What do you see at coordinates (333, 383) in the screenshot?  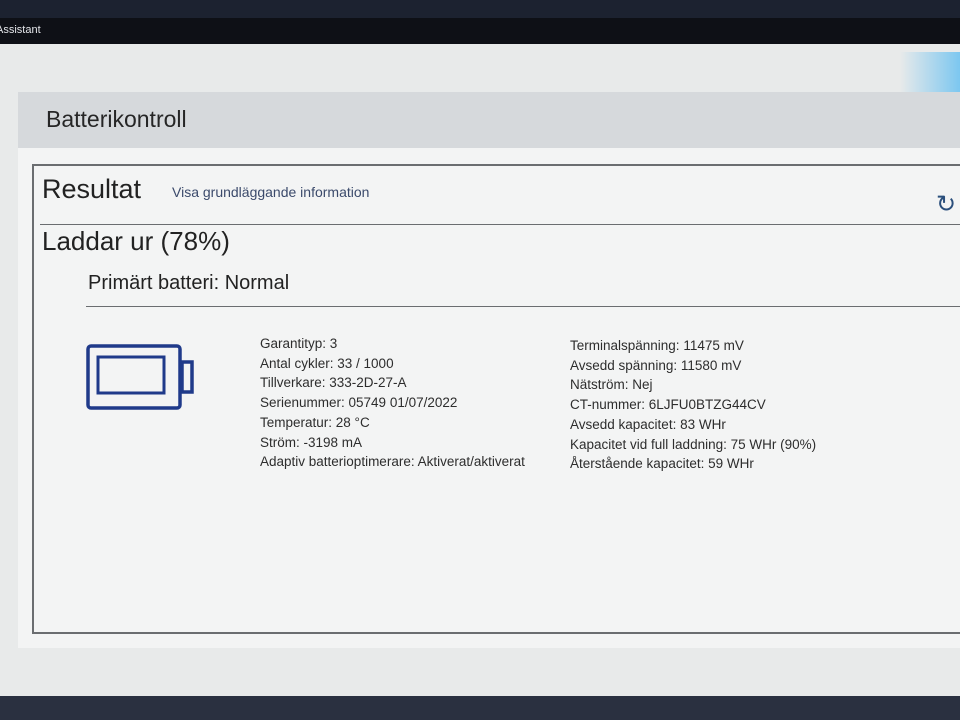 I see `manufacturer: Tillverkare: 333-2D-27-A` at bounding box center [333, 383].